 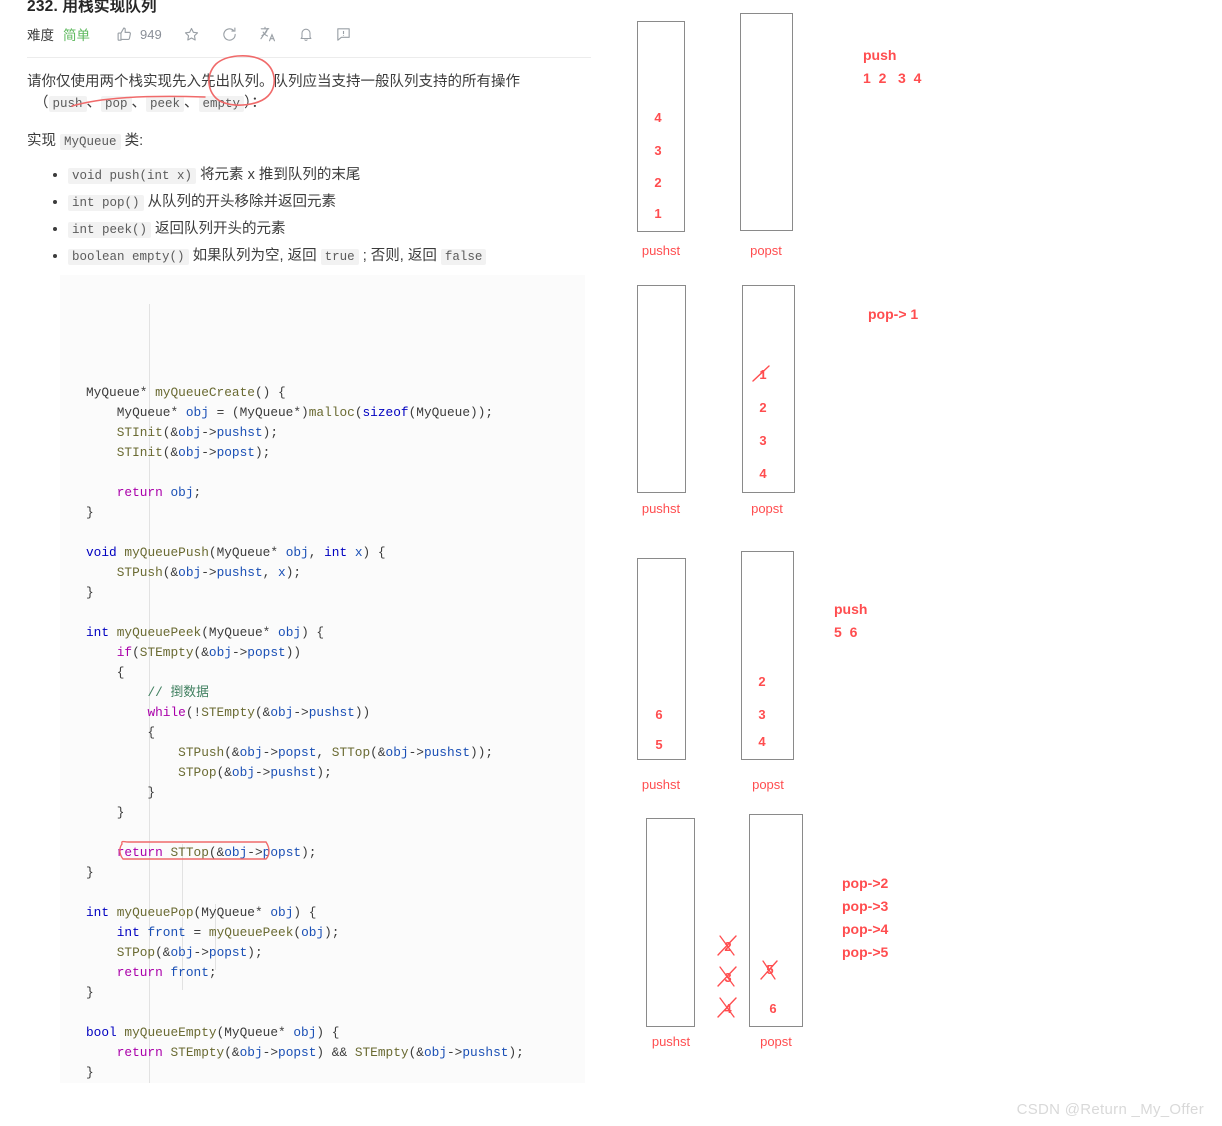 I want to click on code-line: if(STEmpty(&obj->popst)), so click(x=209, y=652).